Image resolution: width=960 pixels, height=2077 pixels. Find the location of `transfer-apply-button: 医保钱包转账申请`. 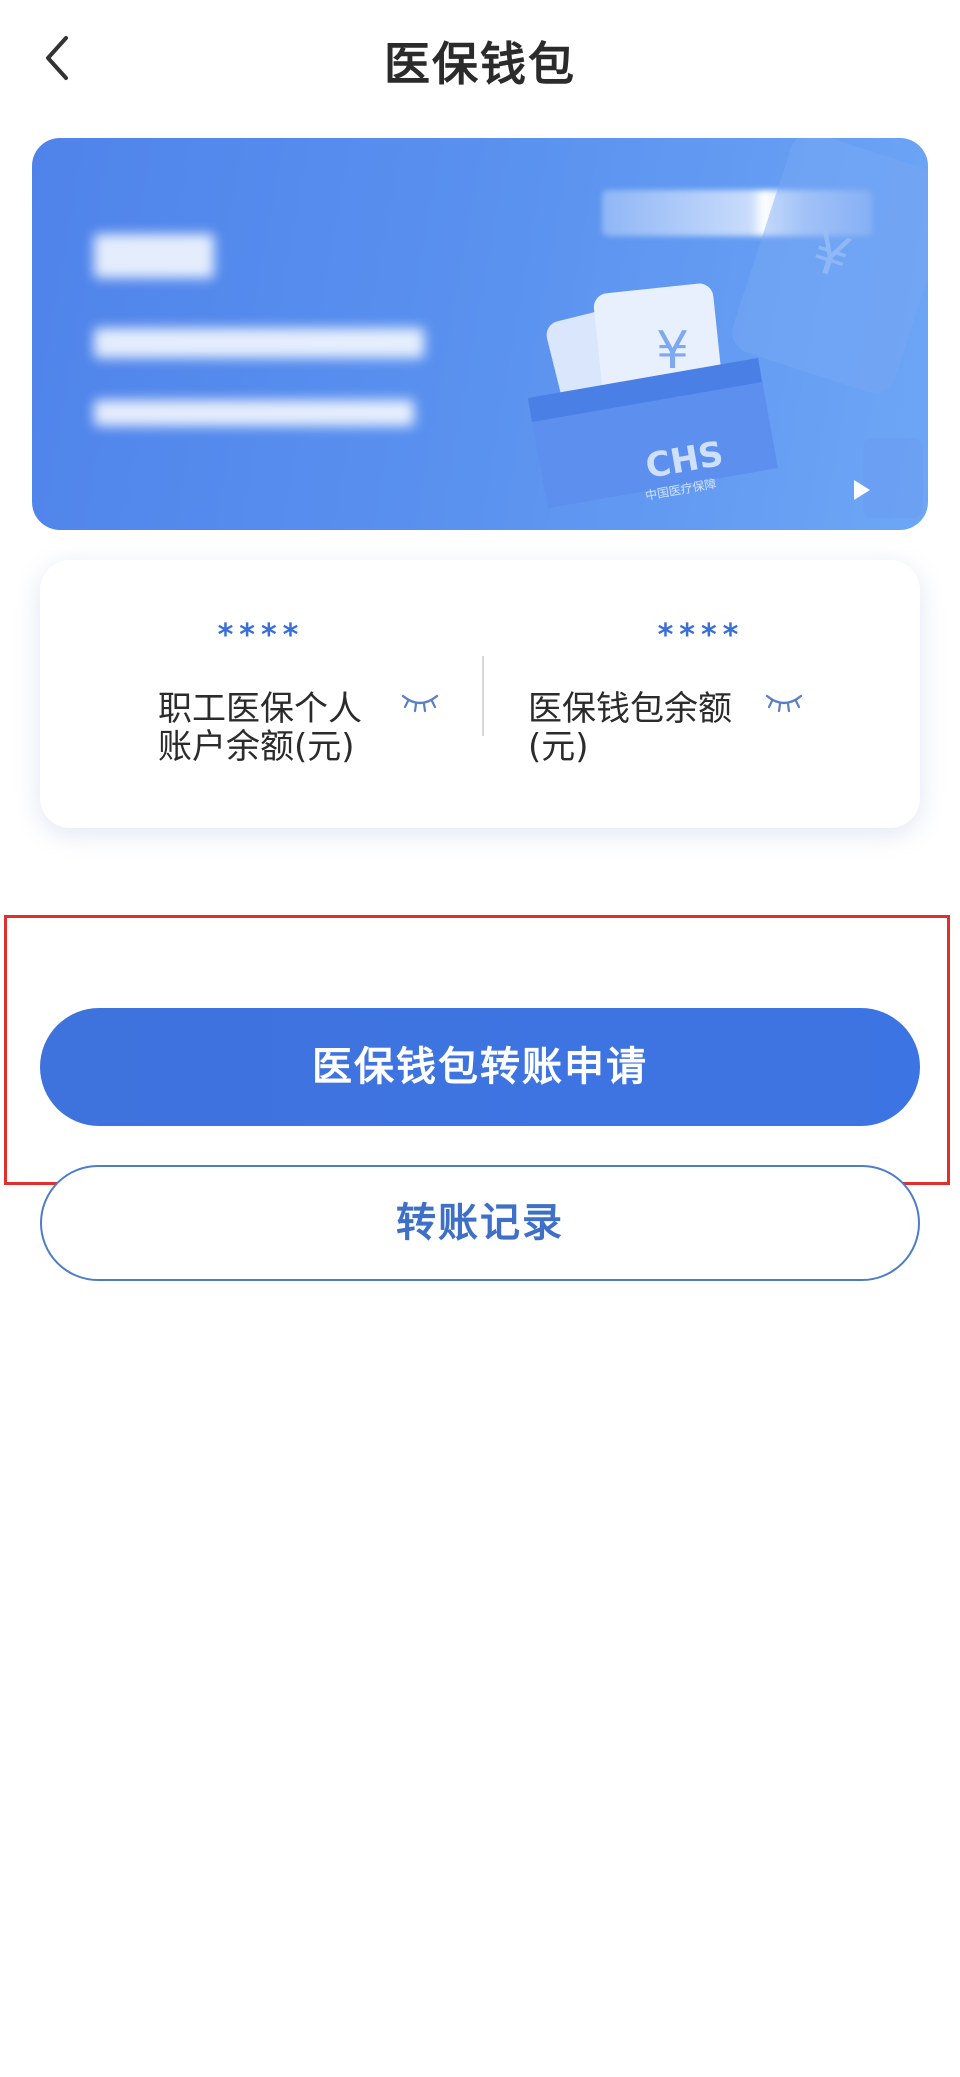

transfer-apply-button: 医保钱包转账申请 is located at coordinates (480, 1067).